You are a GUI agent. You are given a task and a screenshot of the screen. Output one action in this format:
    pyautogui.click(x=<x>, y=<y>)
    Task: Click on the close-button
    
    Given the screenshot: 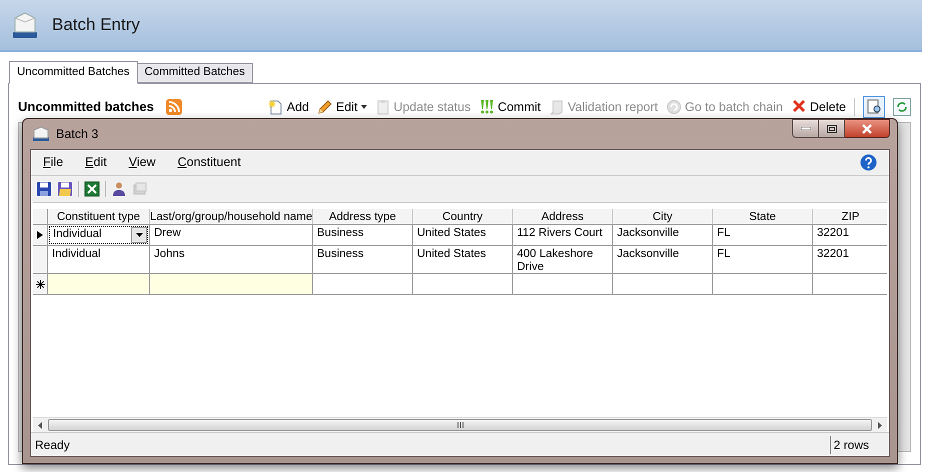 What is the action you would take?
    pyautogui.click(x=867, y=128)
    